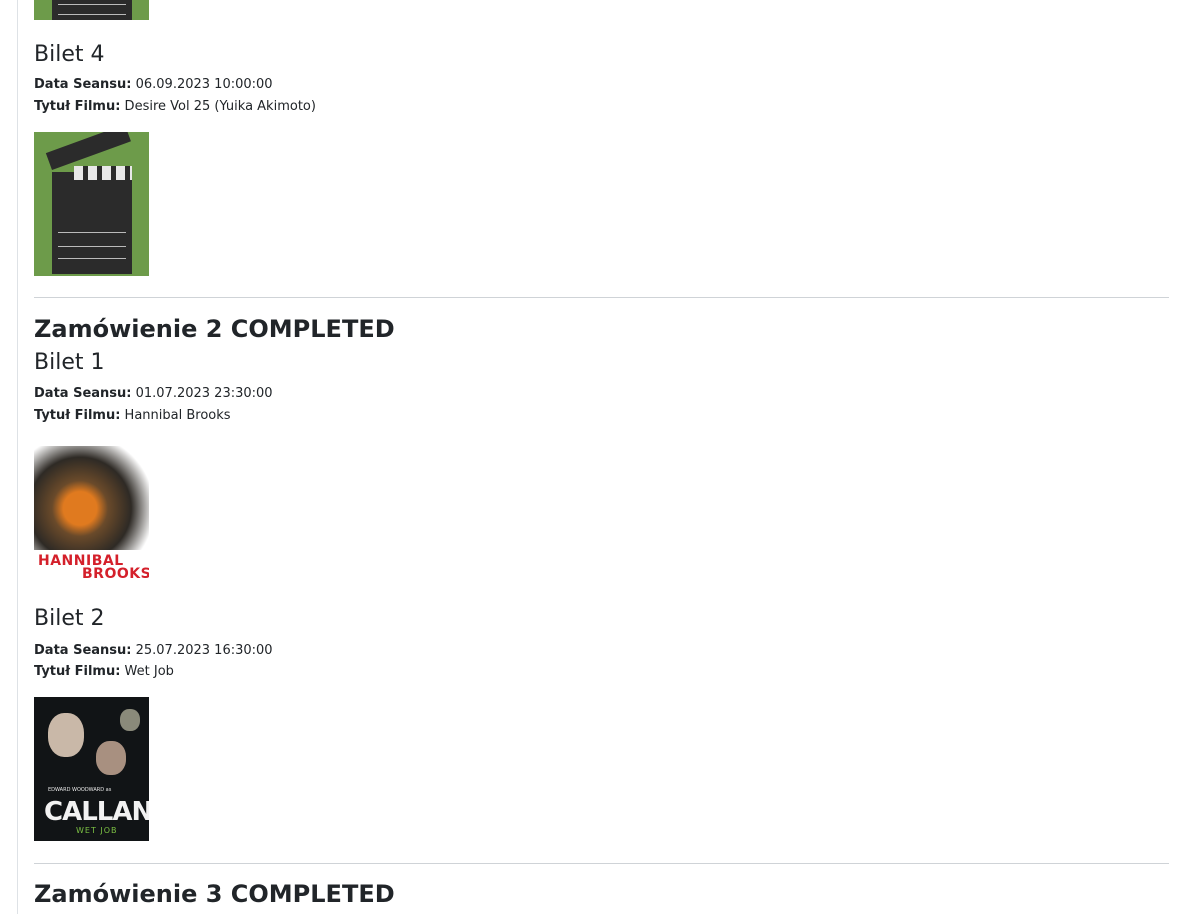 This screenshot has width=1182, height=914. What do you see at coordinates (17, 457) in the screenshot?
I see `left-border` at bounding box center [17, 457].